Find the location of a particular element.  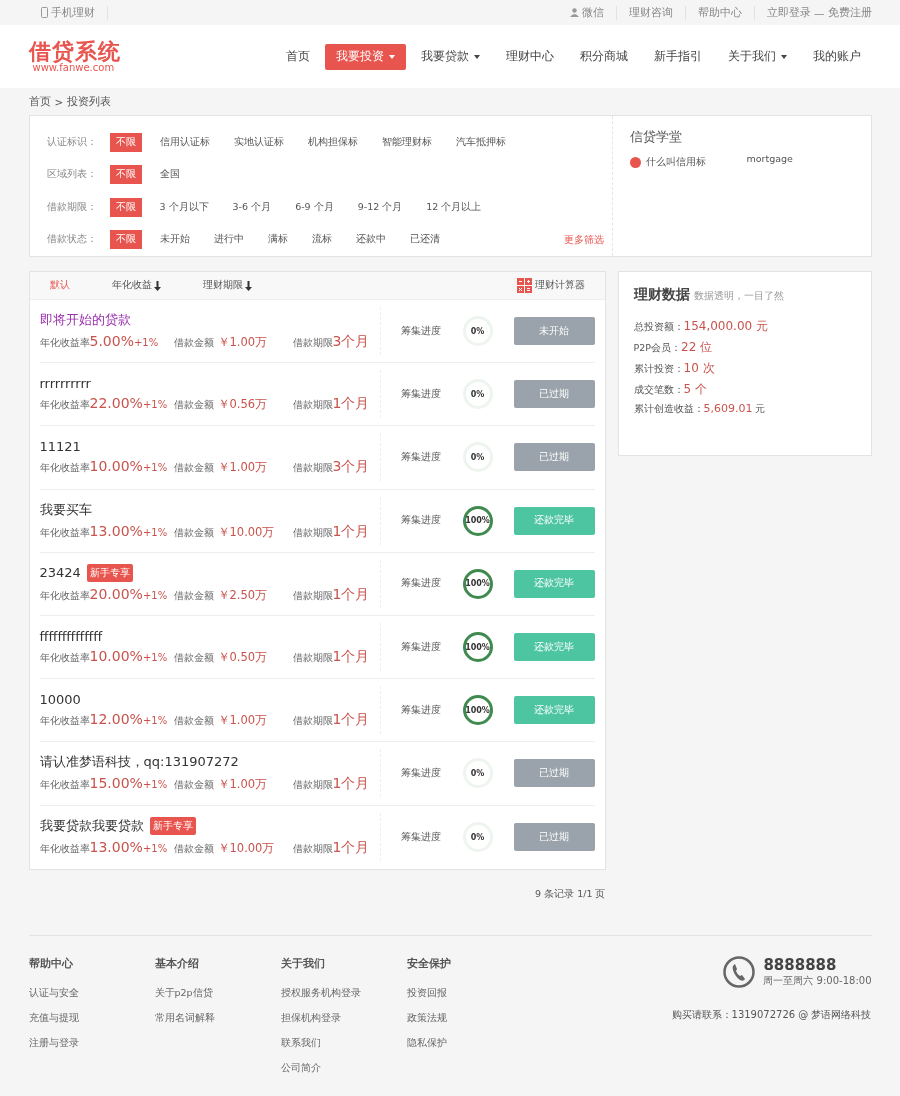

more-filters-link: 更多筛选 is located at coordinates (583, 240).